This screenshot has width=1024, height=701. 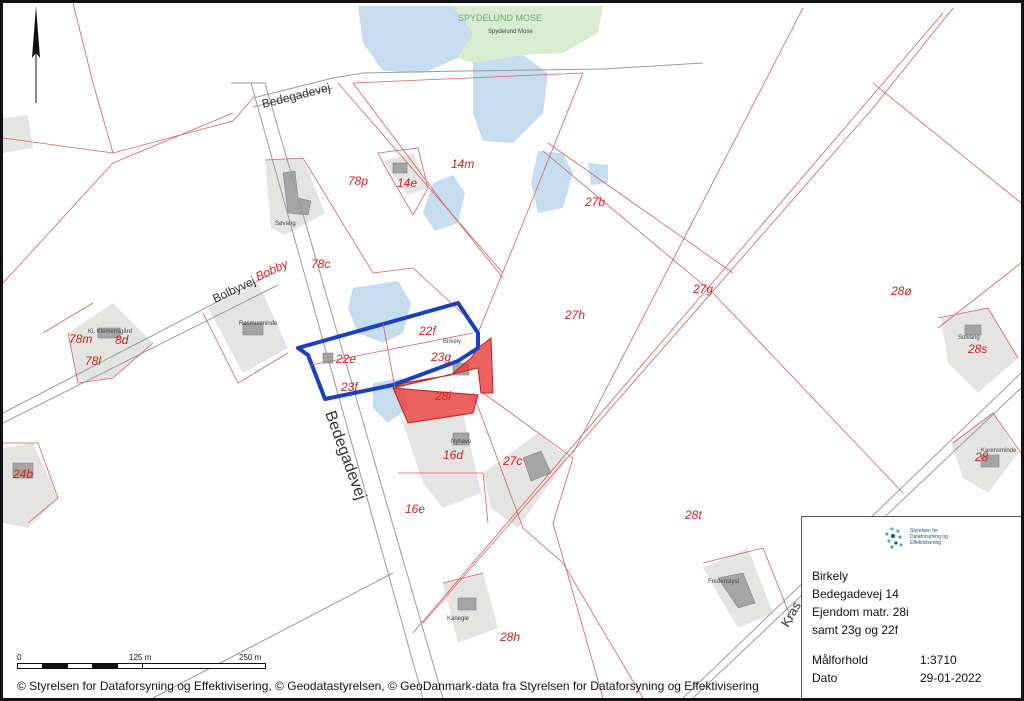 What do you see at coordinates (951, 678) in the screenshot?
I see `info-date-value: 29-01-2022` at bounding box center [951, 678].